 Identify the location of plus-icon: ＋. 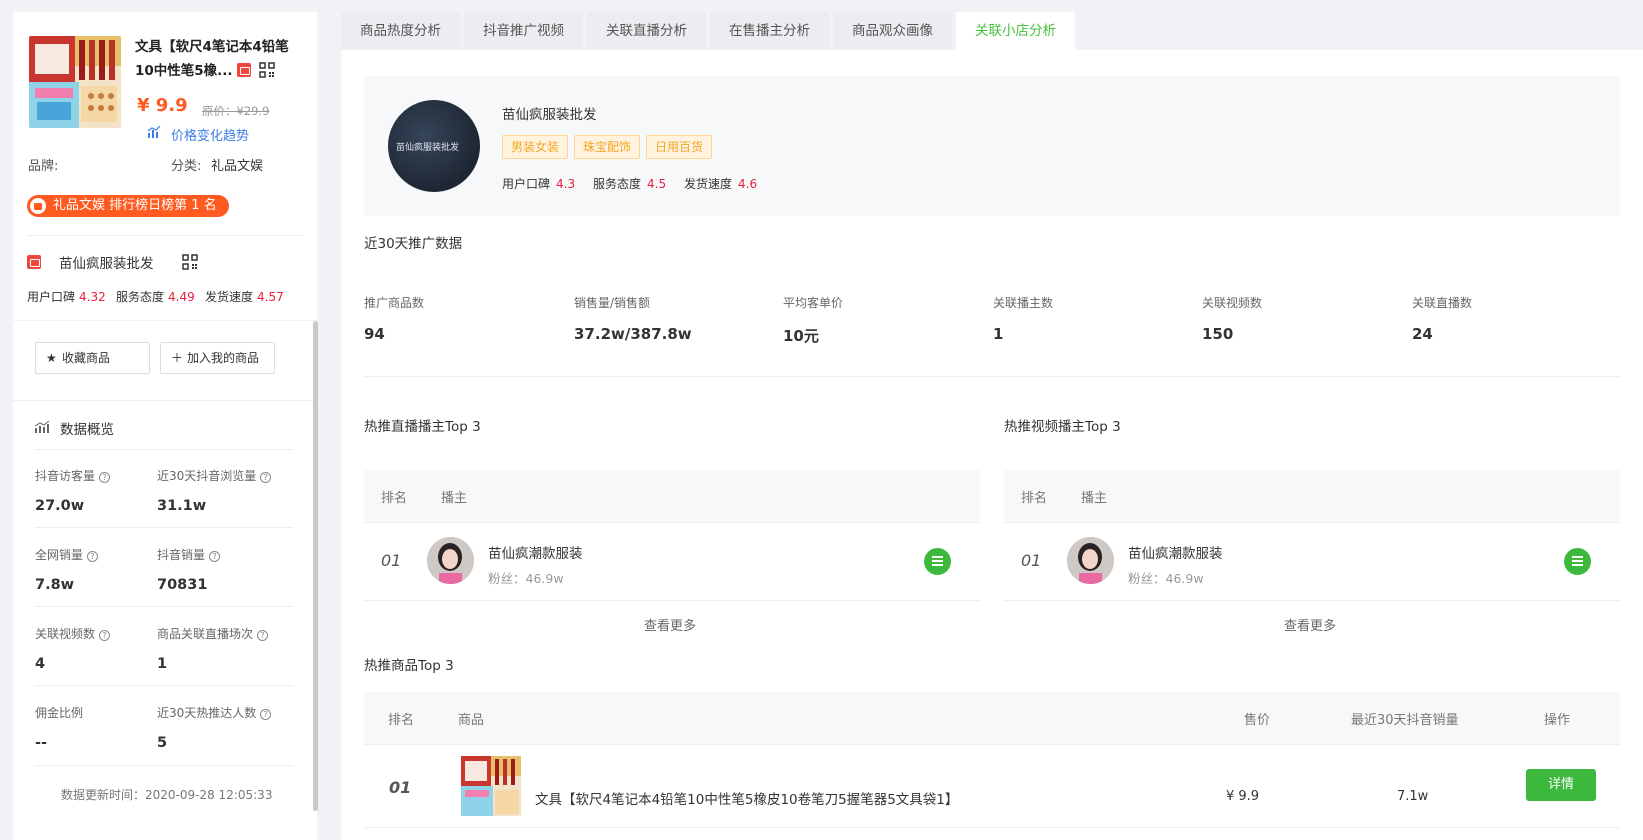
(177, 358).